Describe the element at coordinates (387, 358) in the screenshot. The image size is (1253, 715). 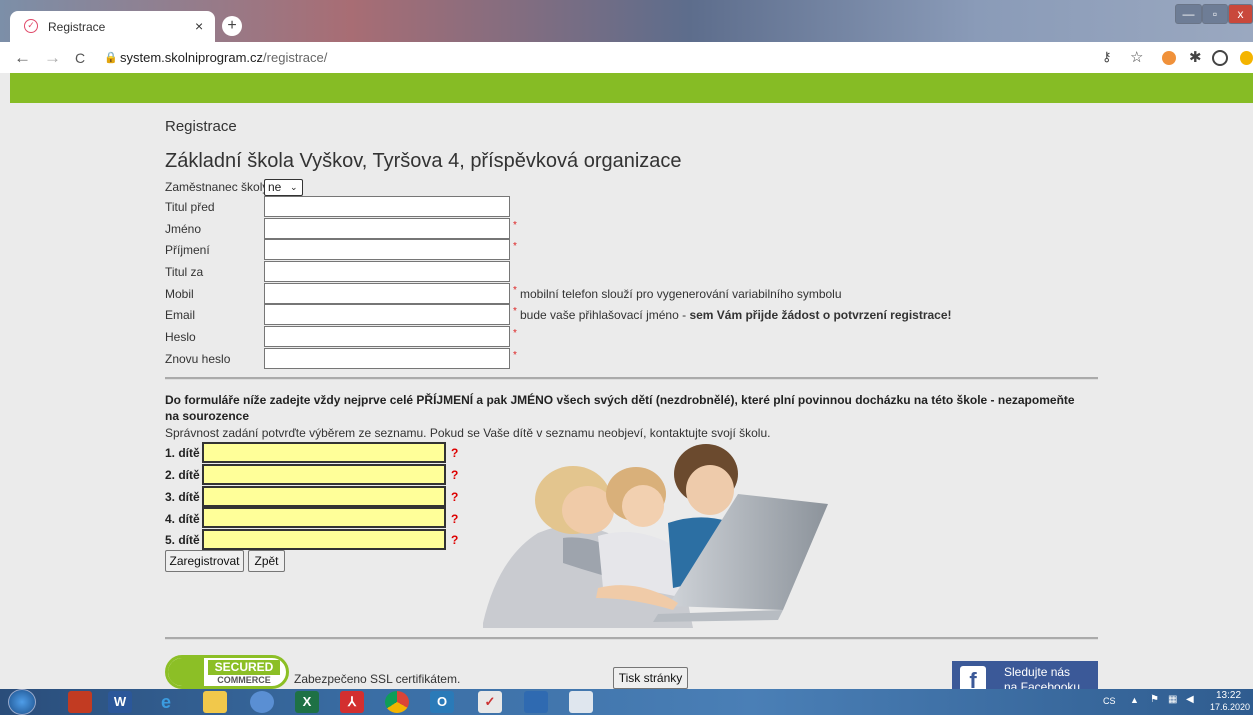
I see `password-again-input` at that location.